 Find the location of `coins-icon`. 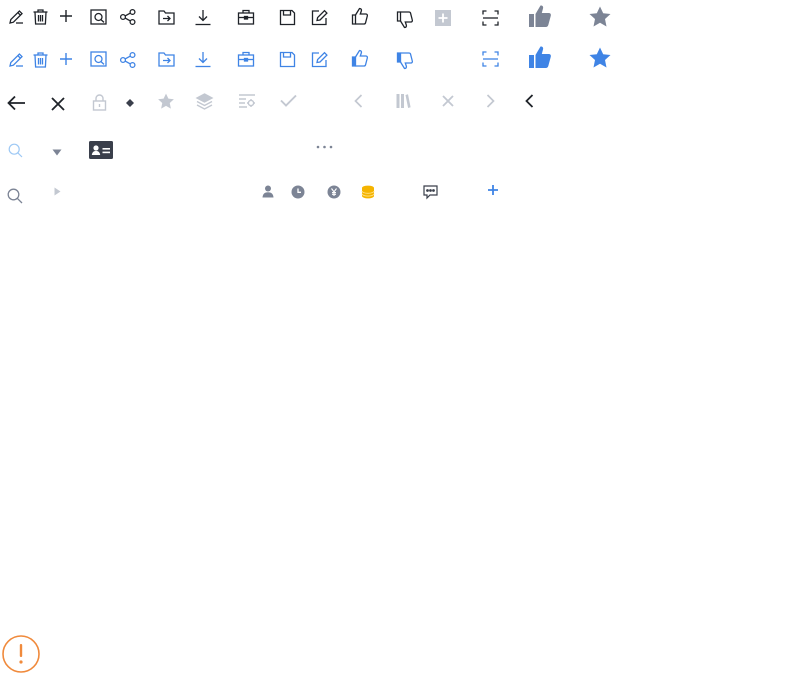

coins-icon is located at coordinates (368, 192).